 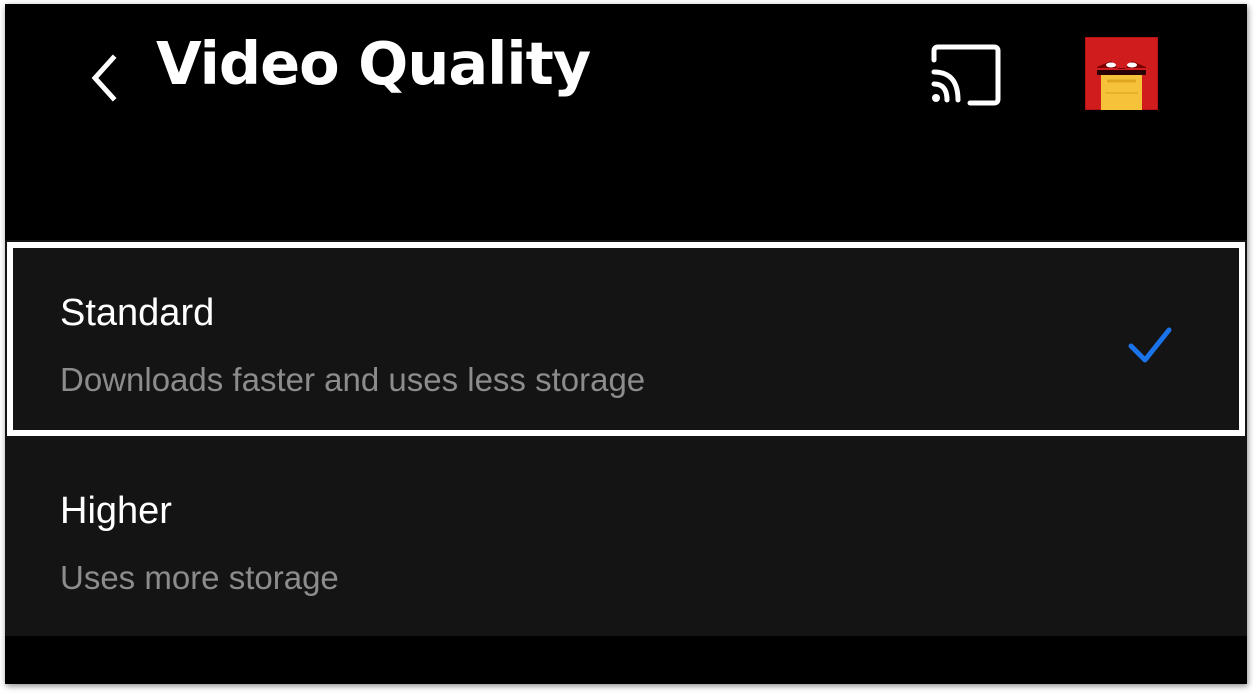 What do you see at coordinates (137, 313) in the screenshot?
I see `option-title: Standard` at bounding box center [137, 313].